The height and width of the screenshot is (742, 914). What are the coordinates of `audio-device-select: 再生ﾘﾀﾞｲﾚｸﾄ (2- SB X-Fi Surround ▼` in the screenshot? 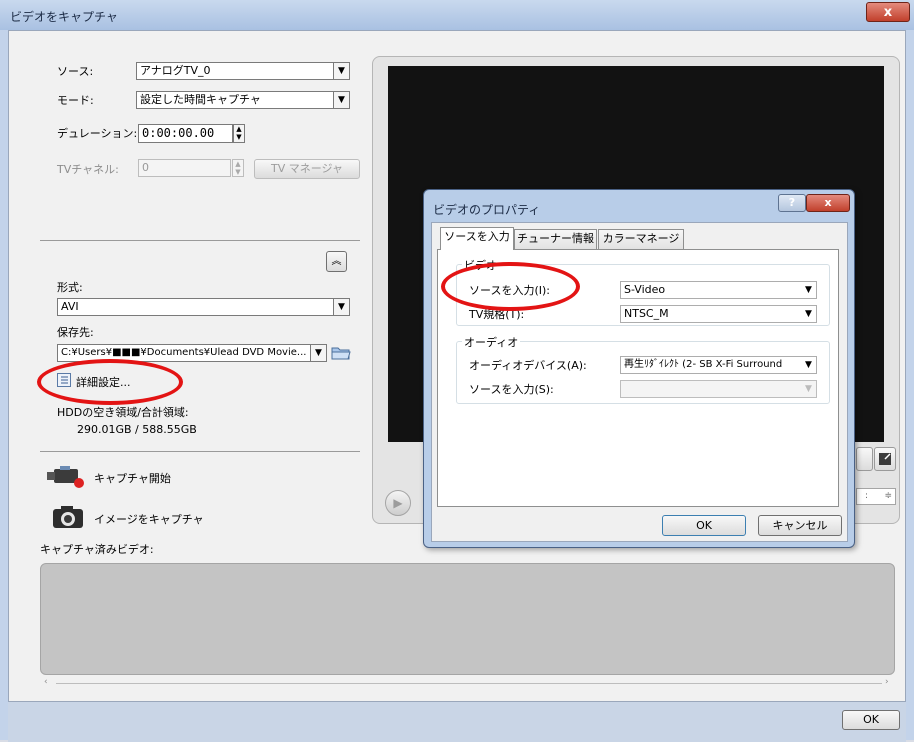 It's located at (718, 365).